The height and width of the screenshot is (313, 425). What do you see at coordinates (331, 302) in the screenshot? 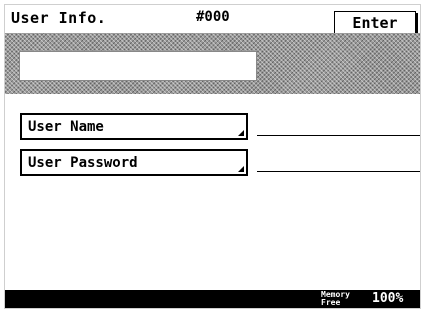
I see `free-label: Free` at bounding box center [331, 302].